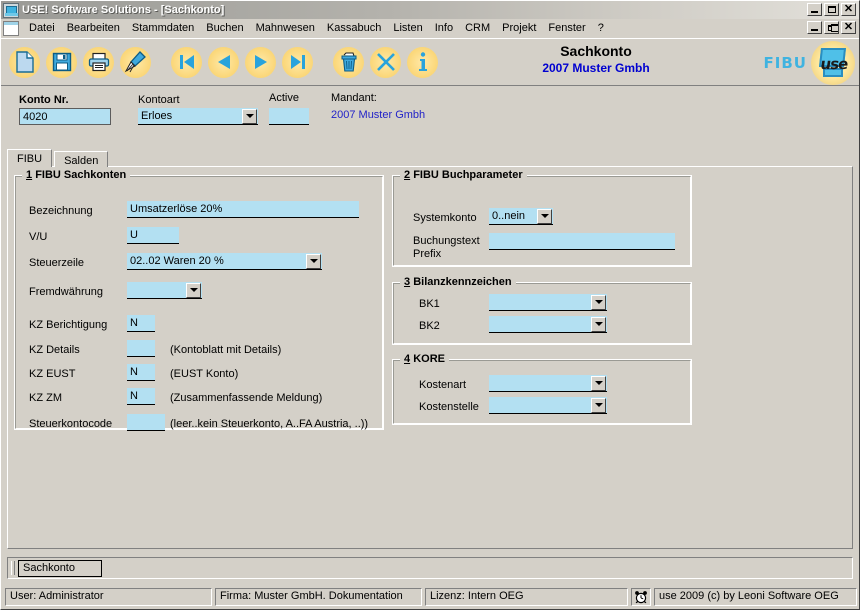  What do you see at coordinates (246, 398) in the screenshot?
I see `kz-zm-hint: (Zusammenfassende Meldung)` at bounding box center [246, 398].